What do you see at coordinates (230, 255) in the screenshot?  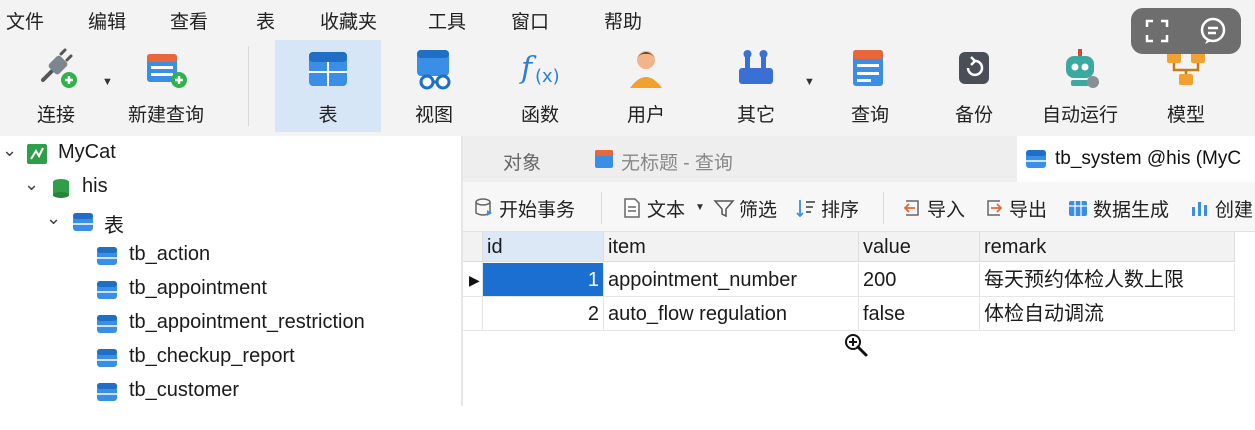 I see `tree-table-item: tb_action` at bounding box center [230, 255].